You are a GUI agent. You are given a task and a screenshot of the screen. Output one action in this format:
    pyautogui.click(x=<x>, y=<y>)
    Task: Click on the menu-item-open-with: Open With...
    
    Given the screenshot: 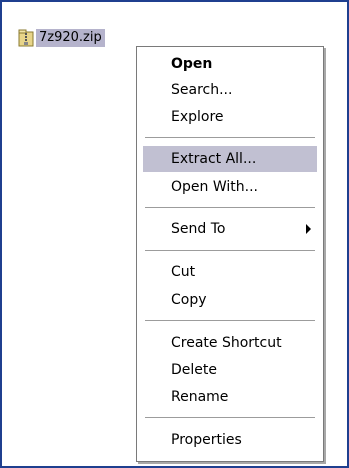 What is the action you would take?
    pyautogui.click(x=230, y=187)
    